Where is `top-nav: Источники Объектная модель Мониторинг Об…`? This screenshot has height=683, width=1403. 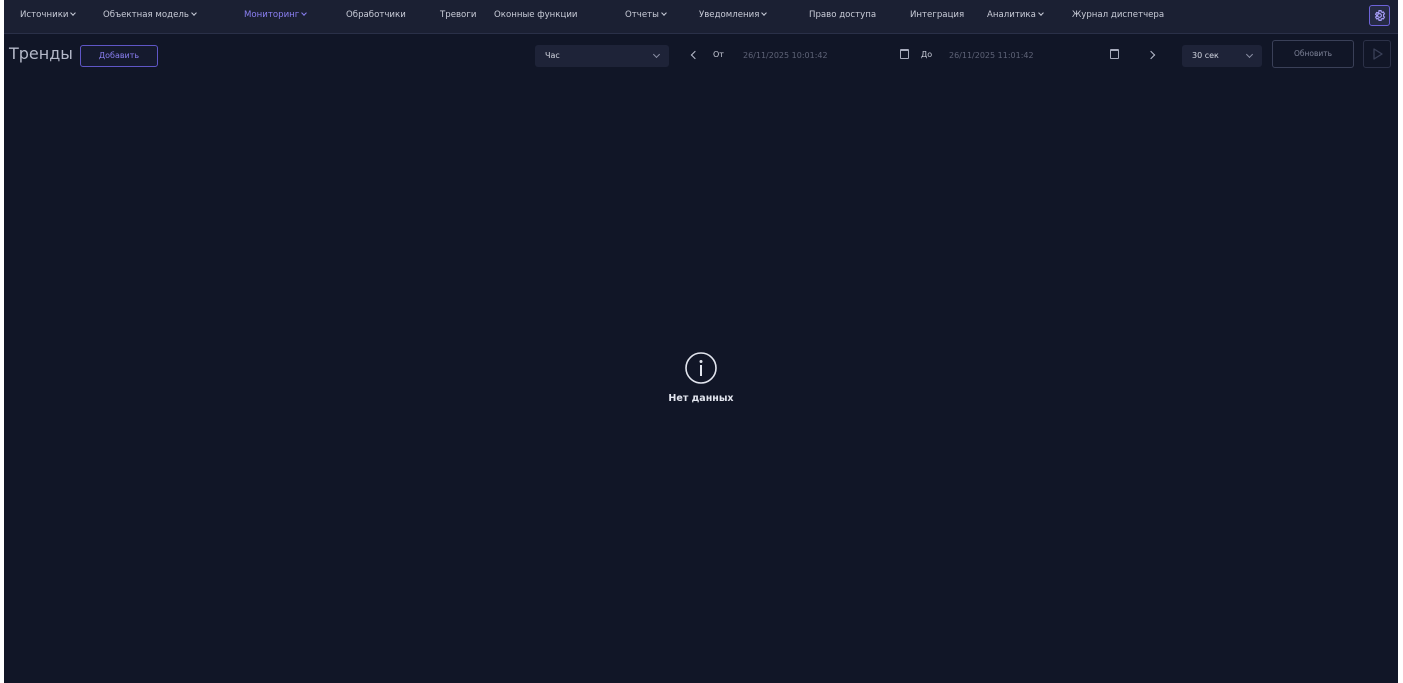 top-nav: Источники Объектная модель Мониторинг Об… is located at coordinates (701, 17).